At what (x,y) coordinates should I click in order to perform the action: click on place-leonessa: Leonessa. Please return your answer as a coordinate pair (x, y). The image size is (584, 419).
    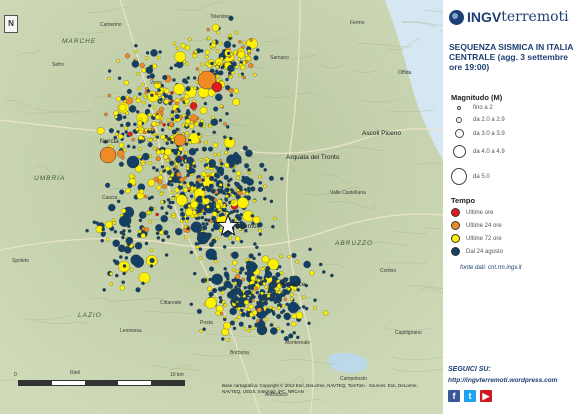
    Looking at the image, I should click on (131, 331).